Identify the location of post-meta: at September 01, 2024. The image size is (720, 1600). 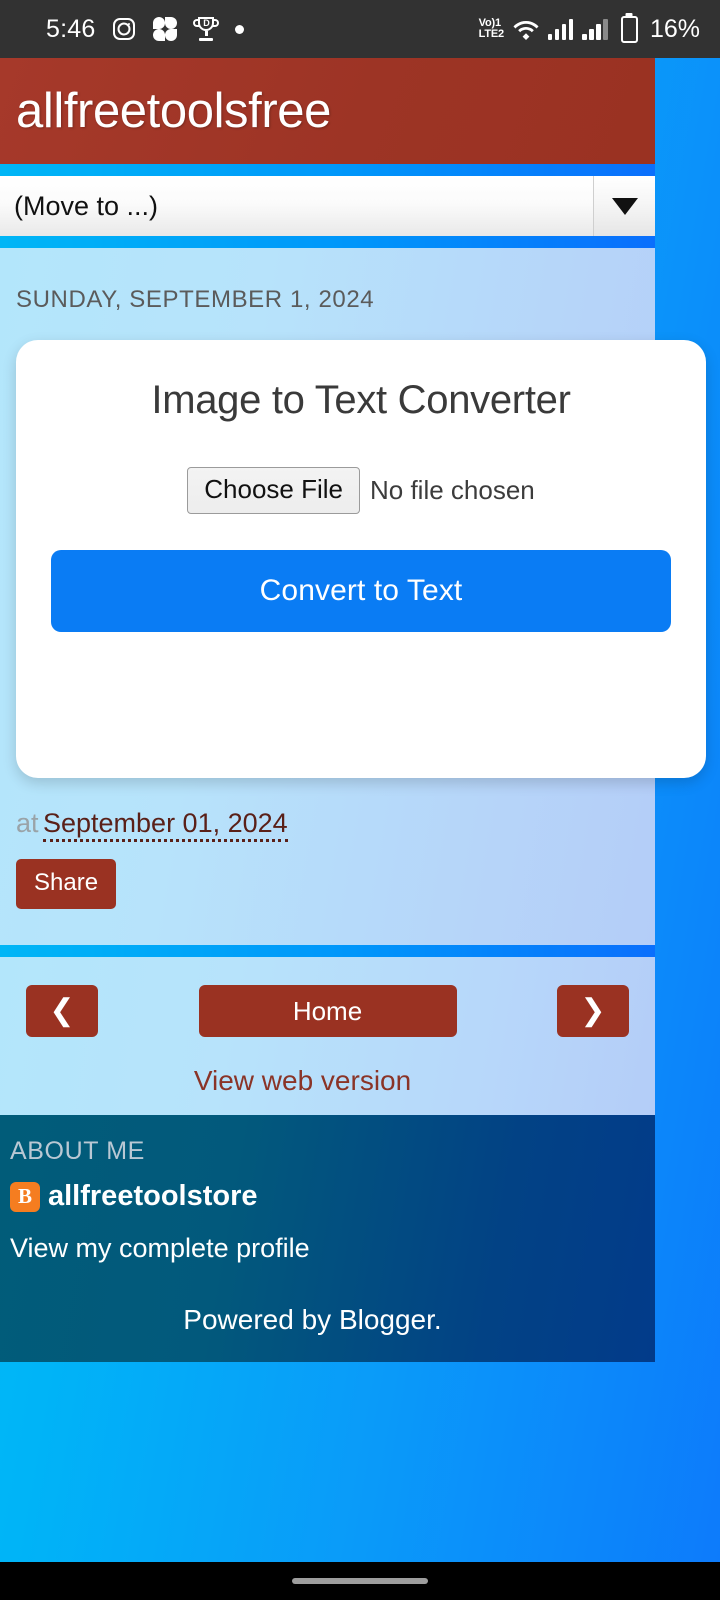
(327, 825).